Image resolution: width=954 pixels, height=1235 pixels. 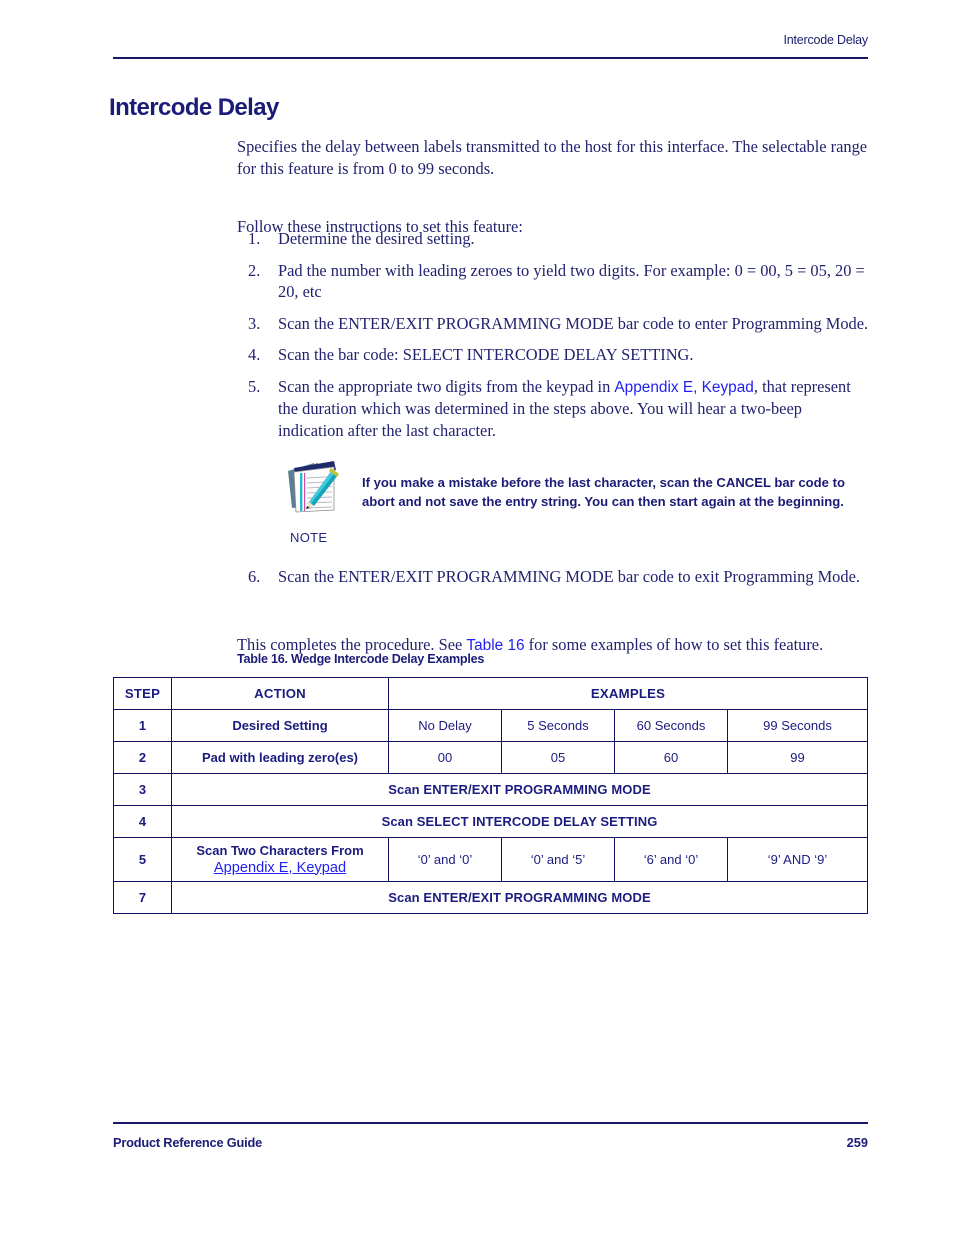 I want to click on cell-step: 7, so click(x=142, y=897).